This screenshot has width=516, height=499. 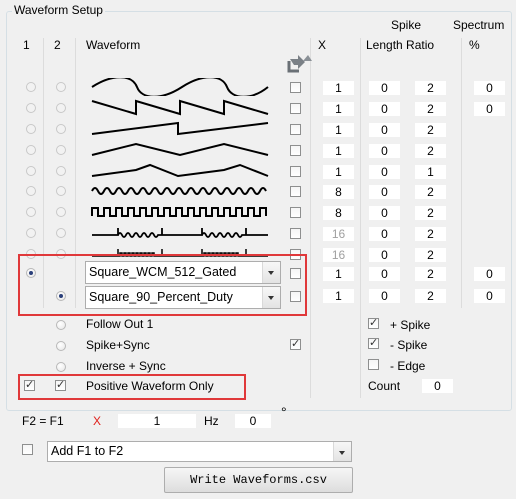 I want to click on f2-multiplier-field: 1, so click(x=157, y=421).